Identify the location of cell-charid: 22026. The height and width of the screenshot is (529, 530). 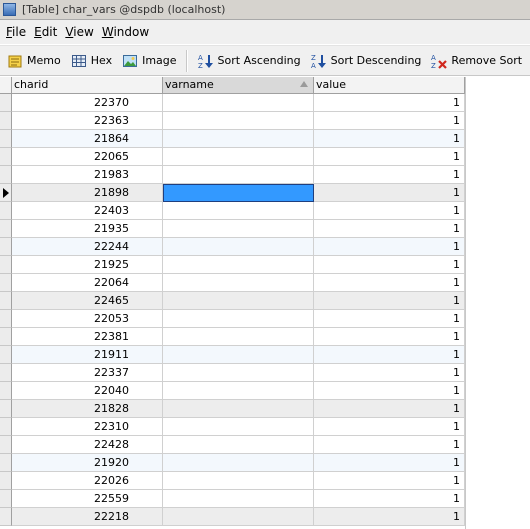
(87, 481).